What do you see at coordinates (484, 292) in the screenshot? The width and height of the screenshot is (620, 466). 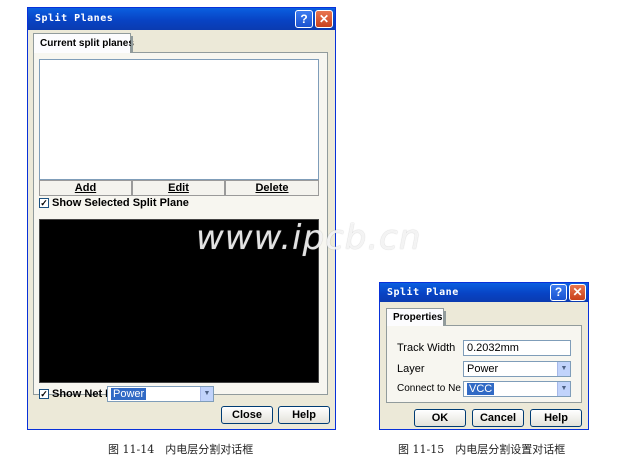 I see `split-plane-title-bar: Split Plane ? ✕` at bounding box center [484, 292].